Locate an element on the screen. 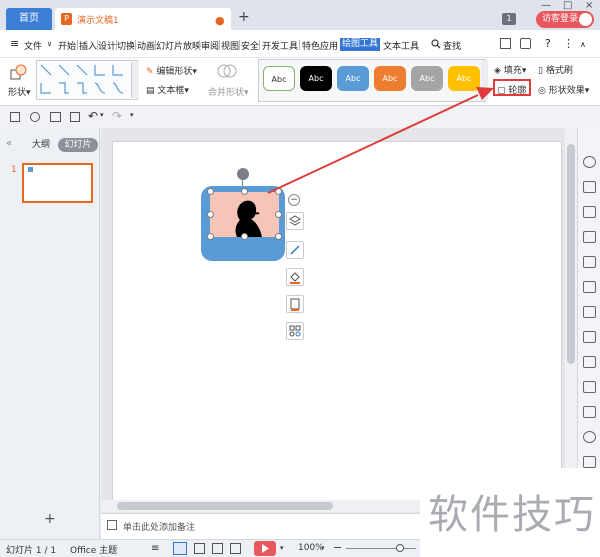 This screenshot has height=557, width=600. watermark: 软件技巧 is located at coordinates (510, 512).